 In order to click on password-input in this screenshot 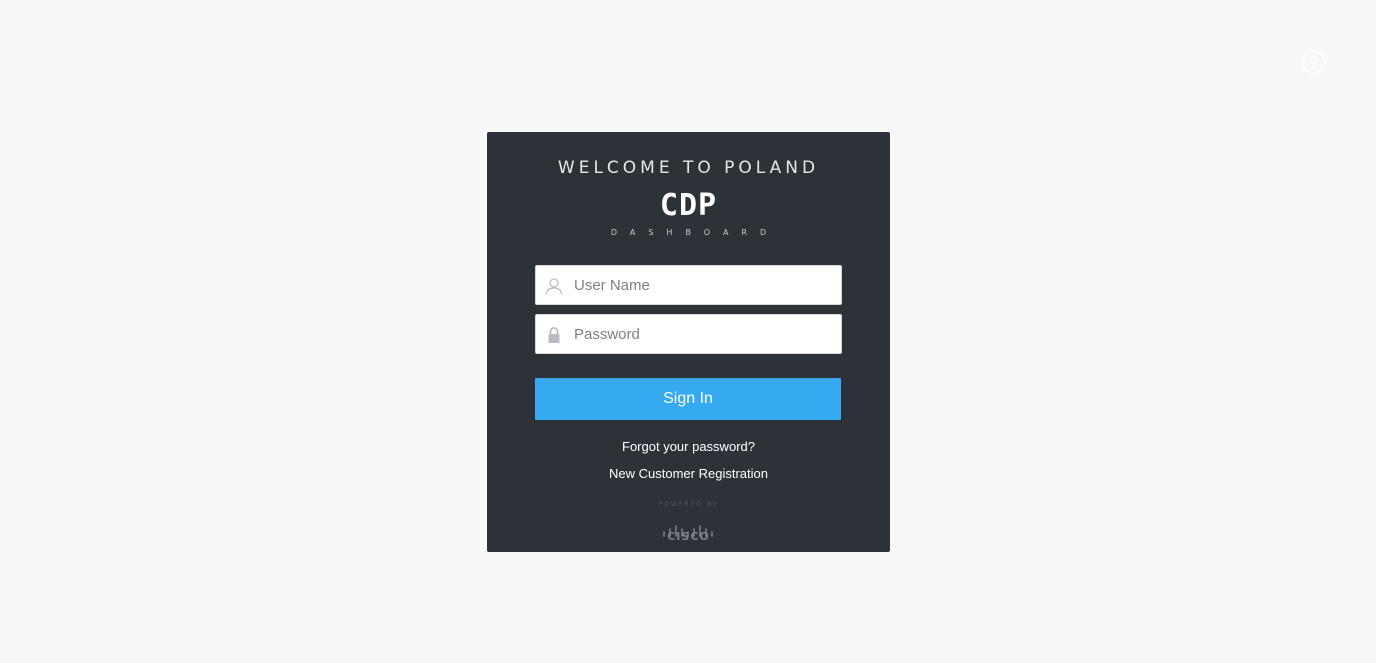, I will do `click(704, 334)`.